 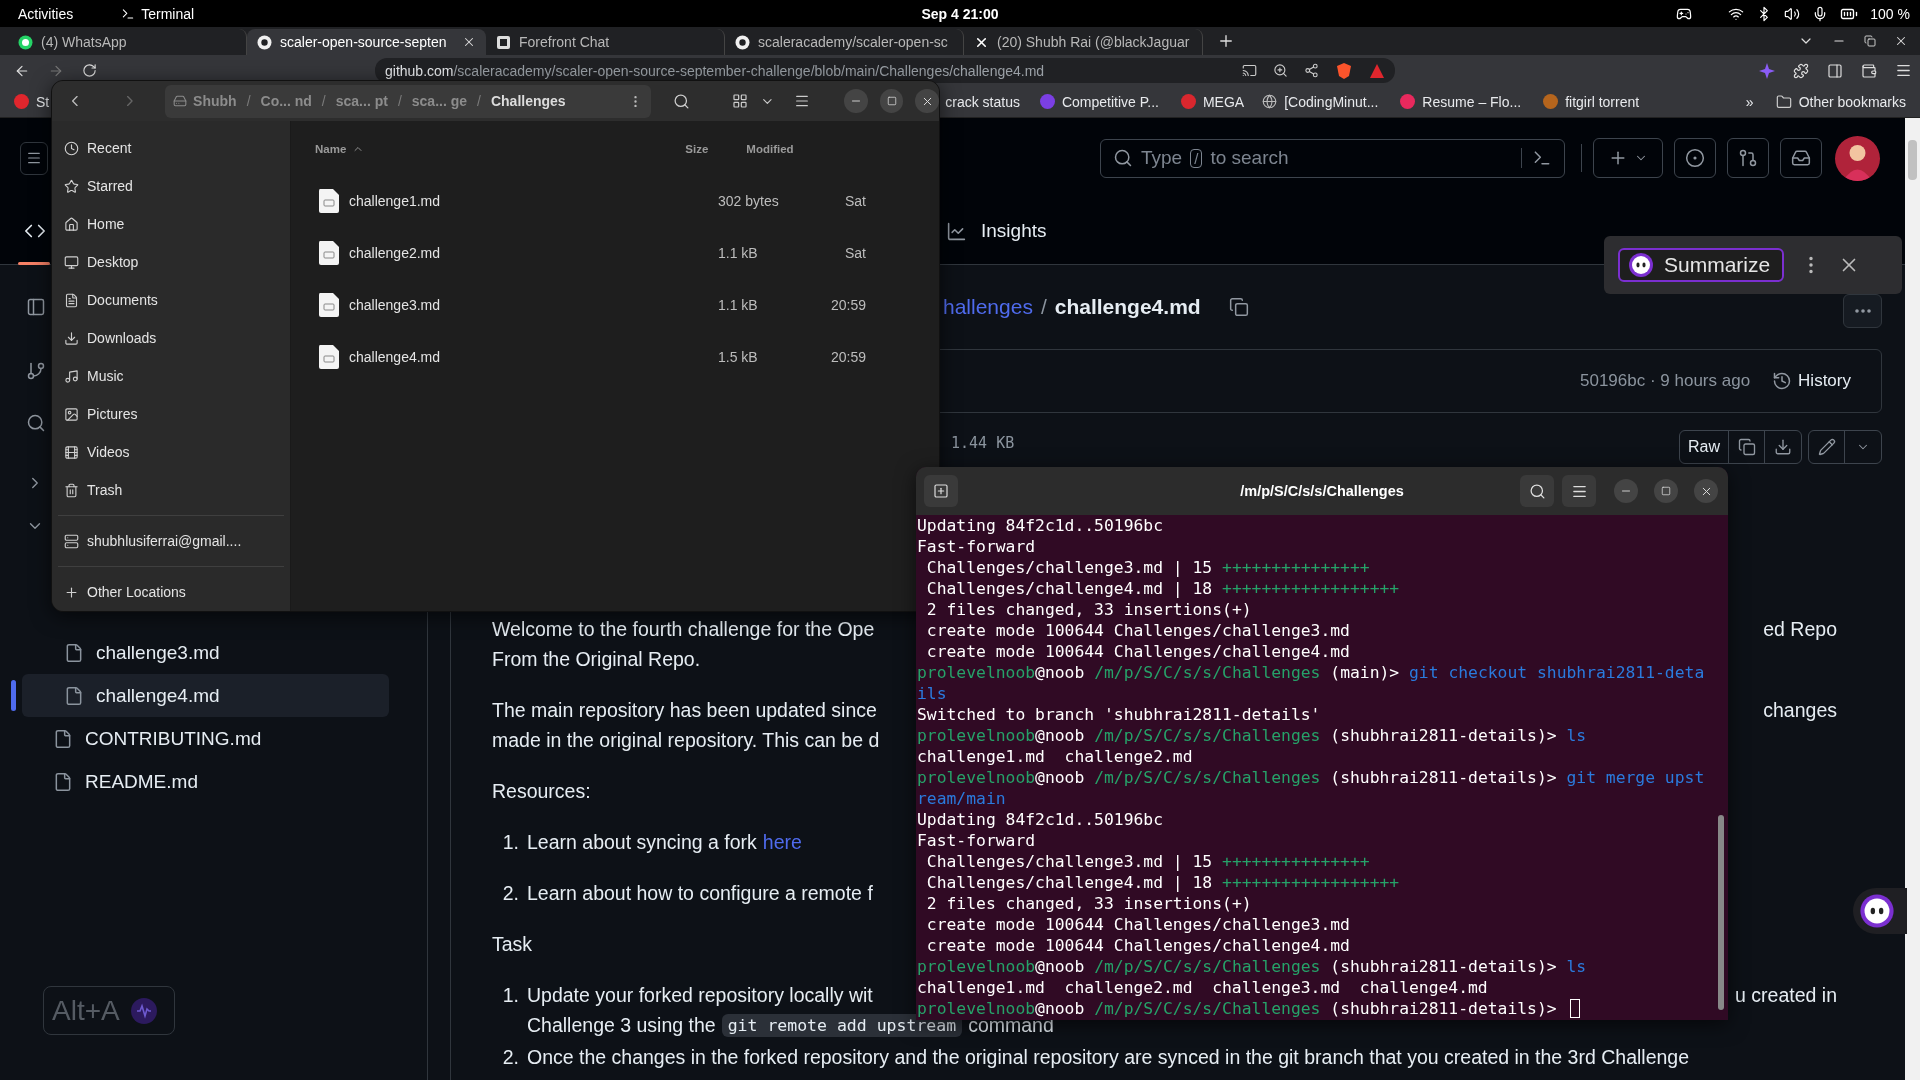 I want to click on square-logo-icon, so click(x=503, y=42).